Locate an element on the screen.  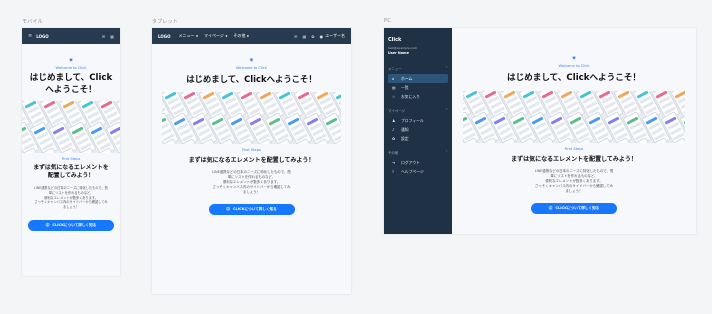
tablet-header: LOGO メニュー ▼ マイページ ▼ その他 ▼ ✉ ▦ ✿ ● ユーザー名 is located at coordinates (251, 36).